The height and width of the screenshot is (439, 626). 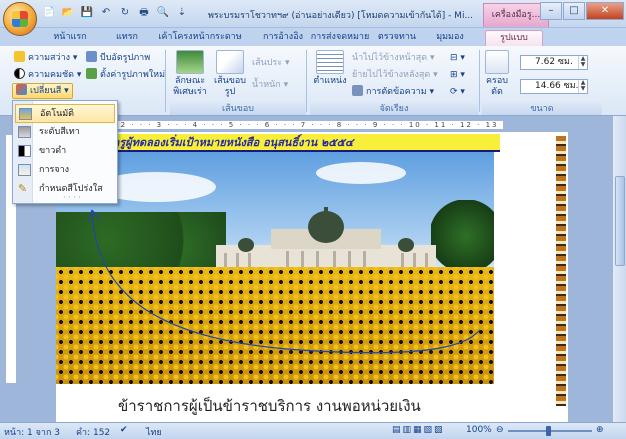 What do you see at coordinates (620, 221) in the screenshot?
I see `scroll-thumb` at bounding box center [620, 221].